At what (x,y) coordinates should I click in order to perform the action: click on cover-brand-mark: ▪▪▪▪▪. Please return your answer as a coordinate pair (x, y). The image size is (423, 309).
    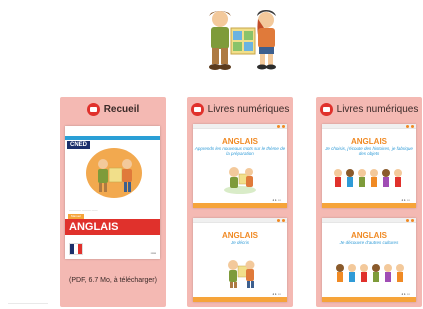
    Looking at the image, I should click on (153, 253).